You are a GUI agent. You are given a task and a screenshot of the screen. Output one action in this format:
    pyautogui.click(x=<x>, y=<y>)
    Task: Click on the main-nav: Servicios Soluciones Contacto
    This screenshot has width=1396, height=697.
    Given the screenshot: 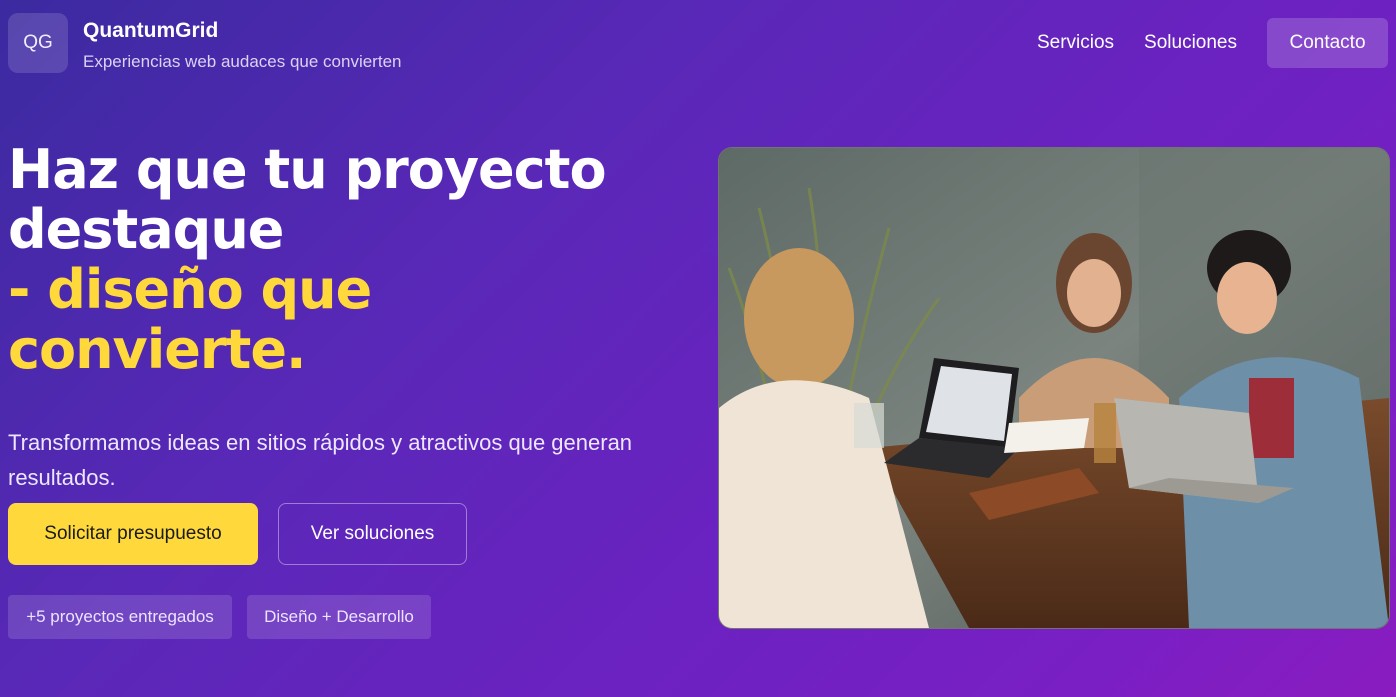 What is the action you would take?
    pyautogui.click(x=1212, y=43)
    